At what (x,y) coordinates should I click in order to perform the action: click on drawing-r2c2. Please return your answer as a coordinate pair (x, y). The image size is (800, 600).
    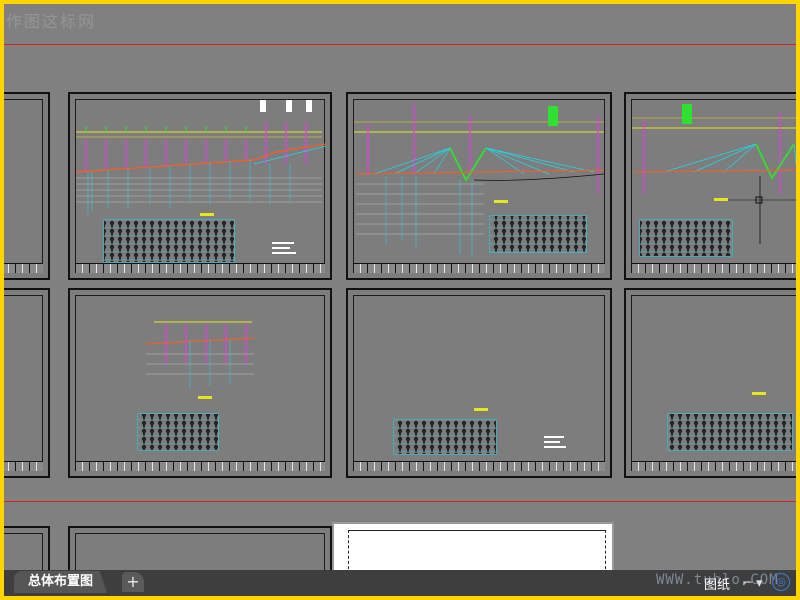
    Looking at the image, I should click on (479, 431).